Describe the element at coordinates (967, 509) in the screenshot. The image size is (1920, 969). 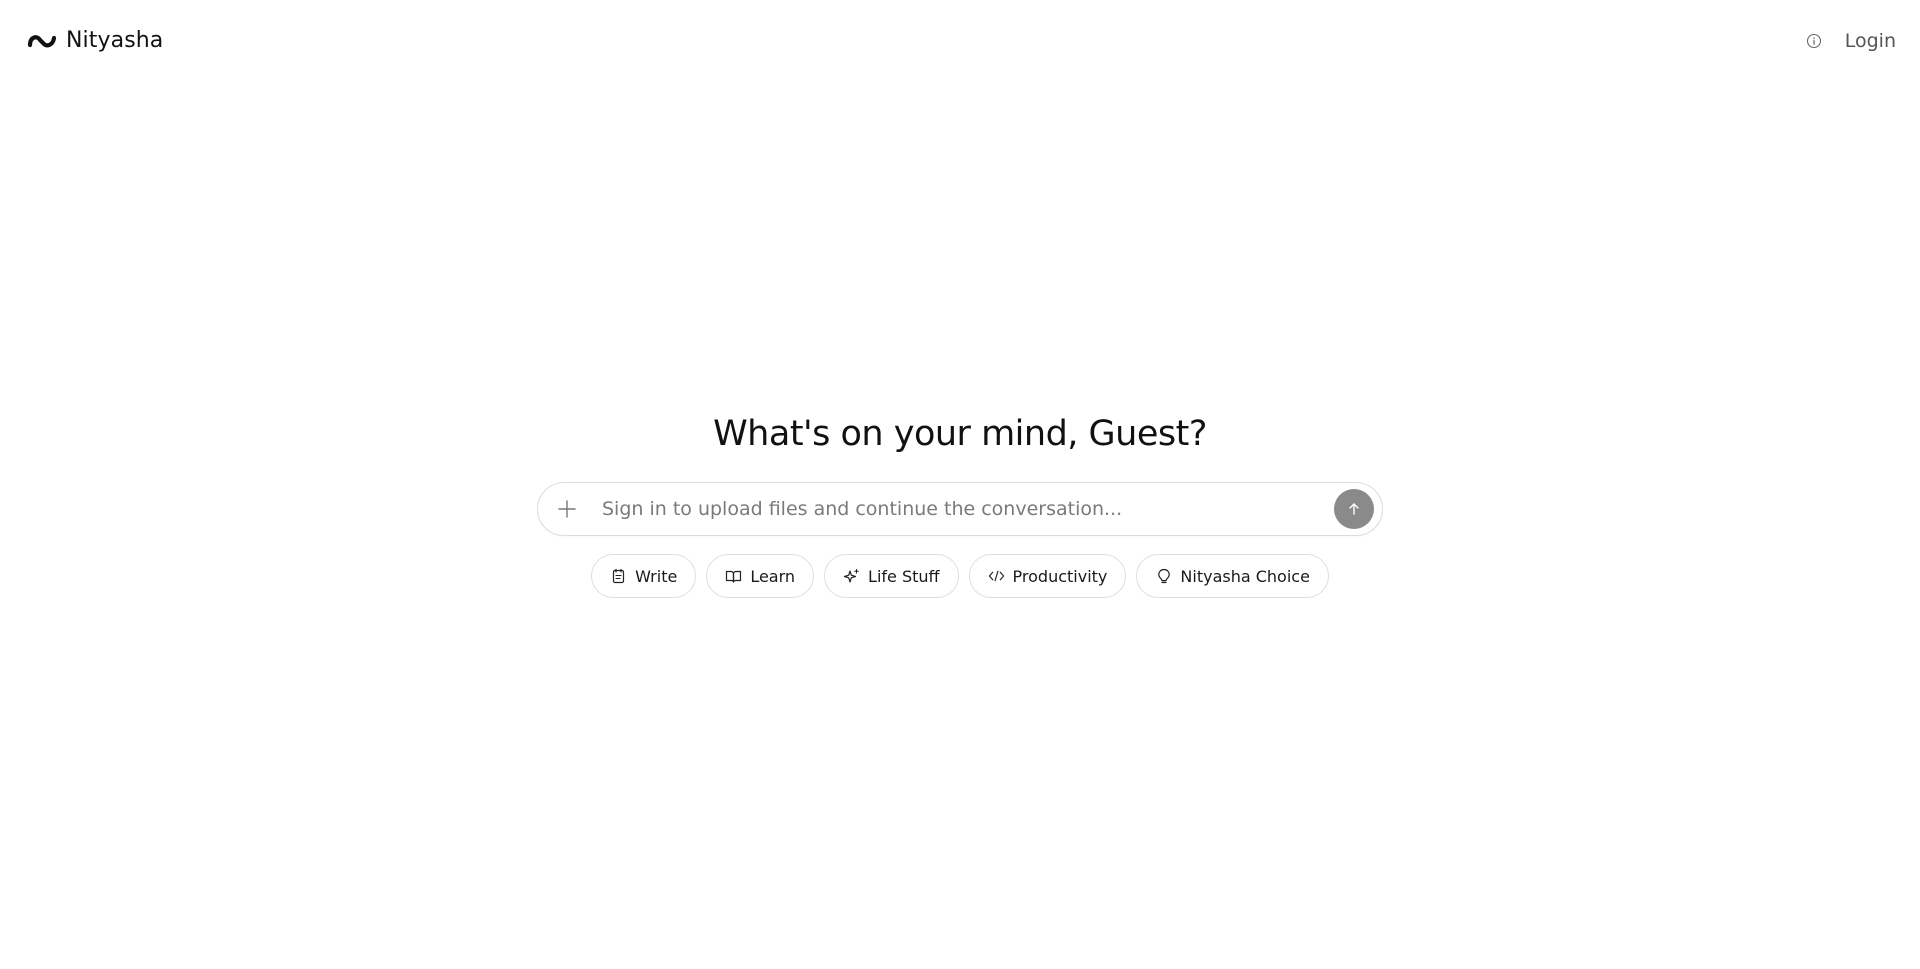
I see `message-input` at that location.